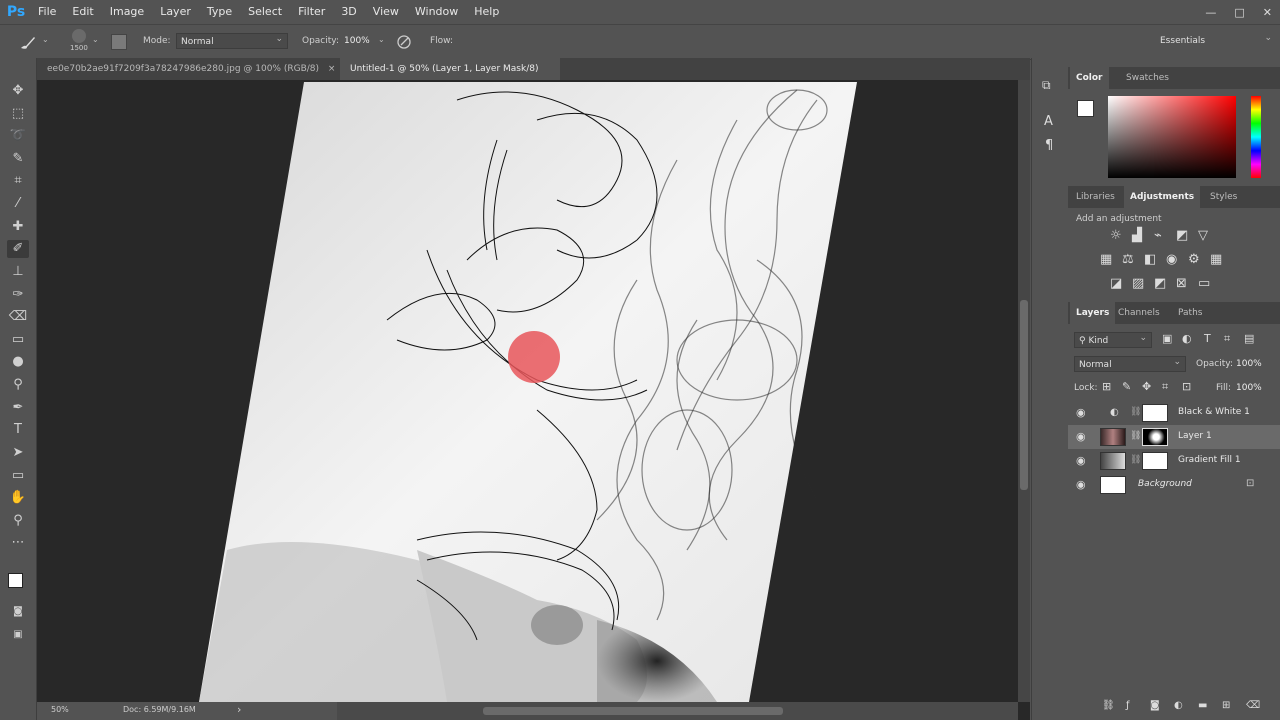 This screenshot has width=1280, height=720. What do you see at coordinates (1146, 386) in the screenshot?
I see `lock-position-icon: ✥` at bounding box center [1146, 386].